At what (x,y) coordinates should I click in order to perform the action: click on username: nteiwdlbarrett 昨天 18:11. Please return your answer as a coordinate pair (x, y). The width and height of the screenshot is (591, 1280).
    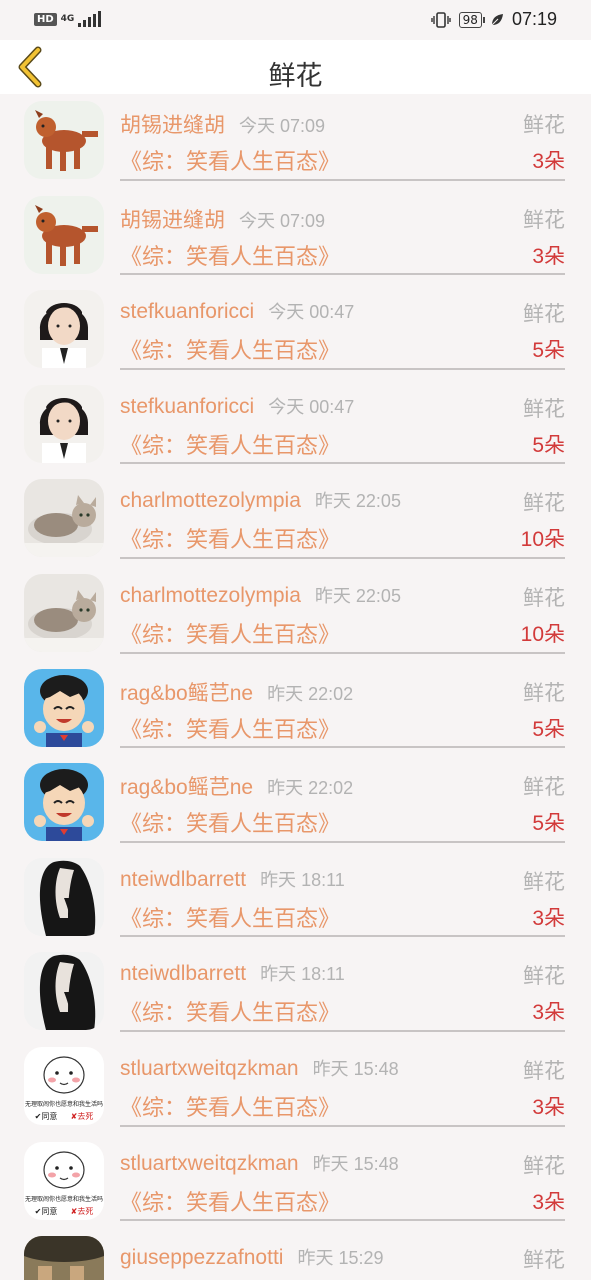
    Looking at the image, I should click on (232, 879).